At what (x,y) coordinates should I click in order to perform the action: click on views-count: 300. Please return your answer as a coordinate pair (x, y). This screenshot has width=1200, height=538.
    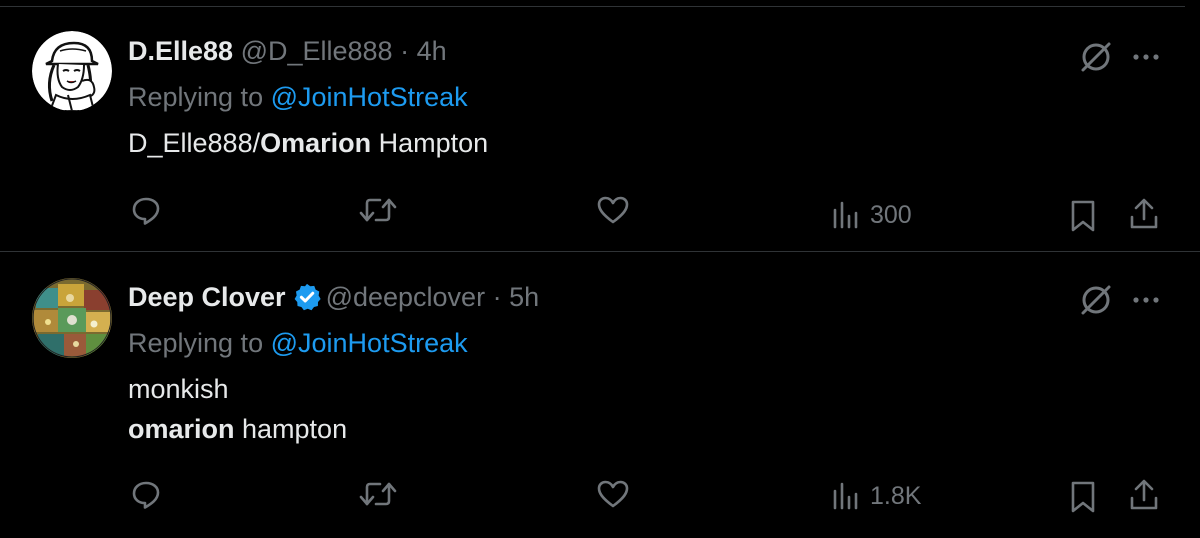
    Looking at the image, I should click on (891, 214).